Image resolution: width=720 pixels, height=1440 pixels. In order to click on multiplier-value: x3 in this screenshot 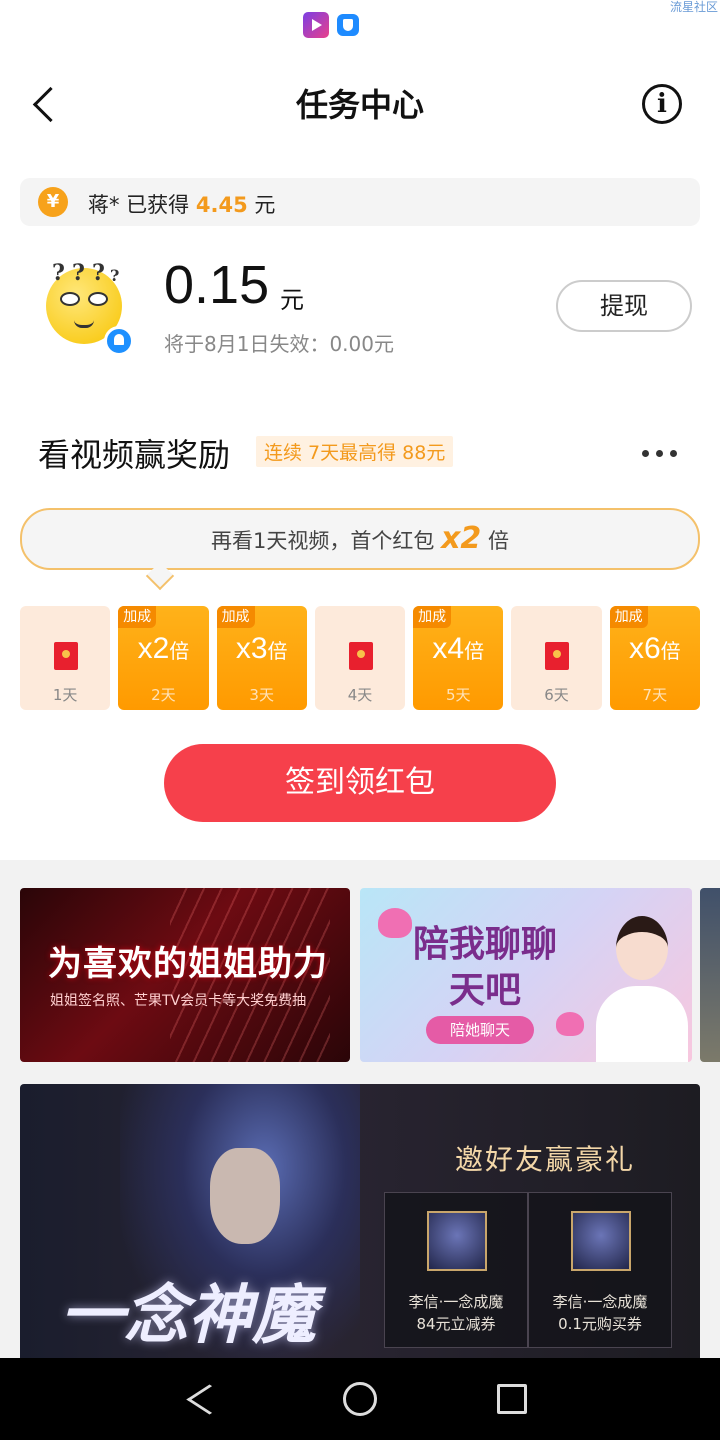, I will do `click(251, 648)`.